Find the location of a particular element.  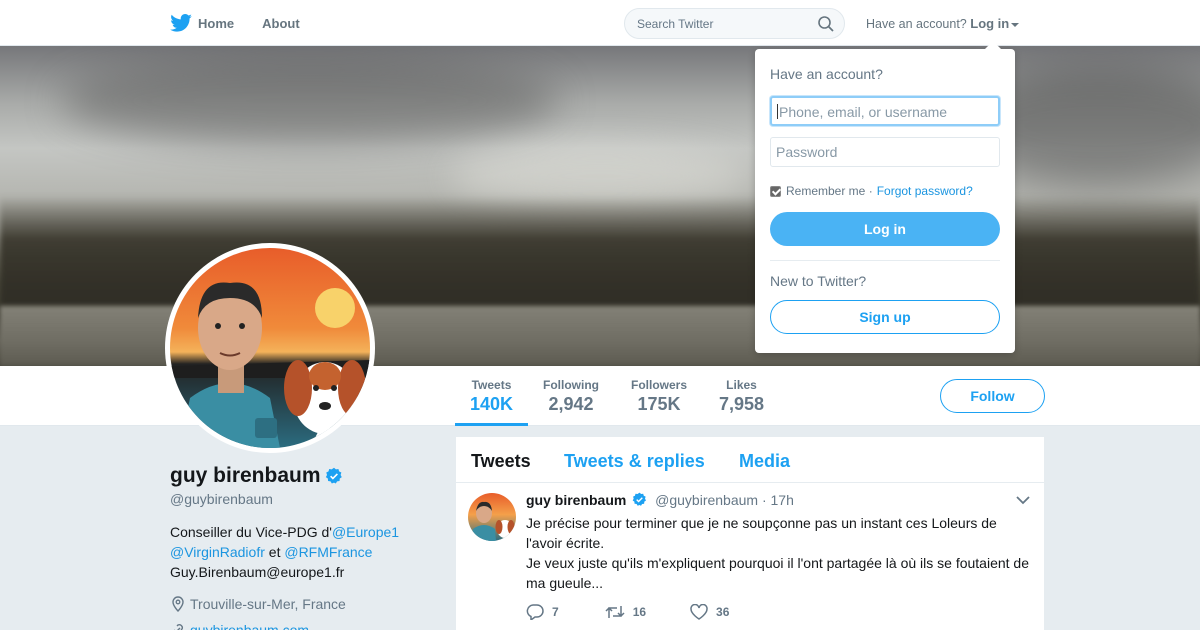

retweet-count: 16 is located at coordinates (639, 612).